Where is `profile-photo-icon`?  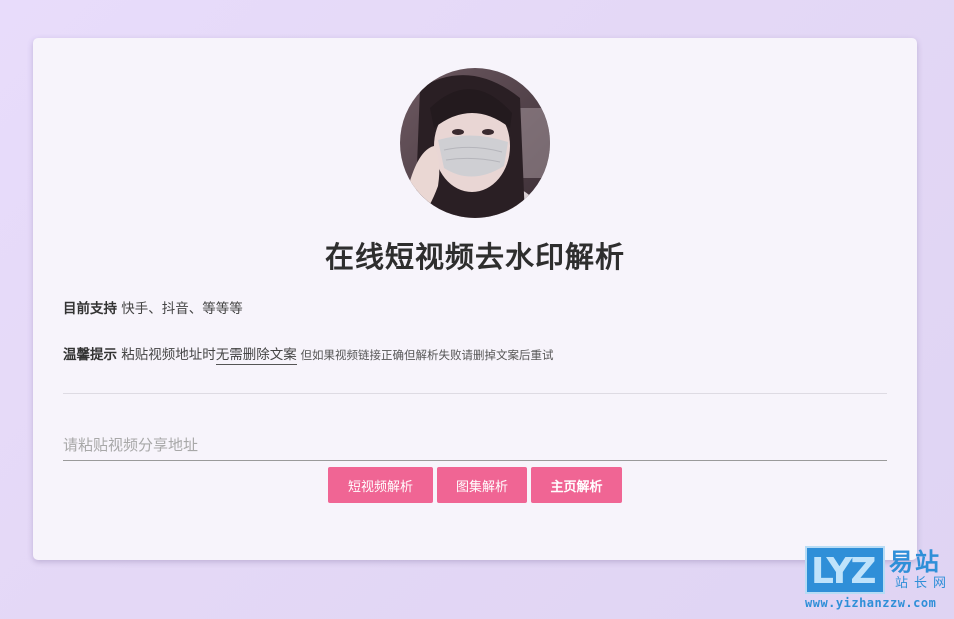
profile-photo-icon is located at coordinates (475, 143).